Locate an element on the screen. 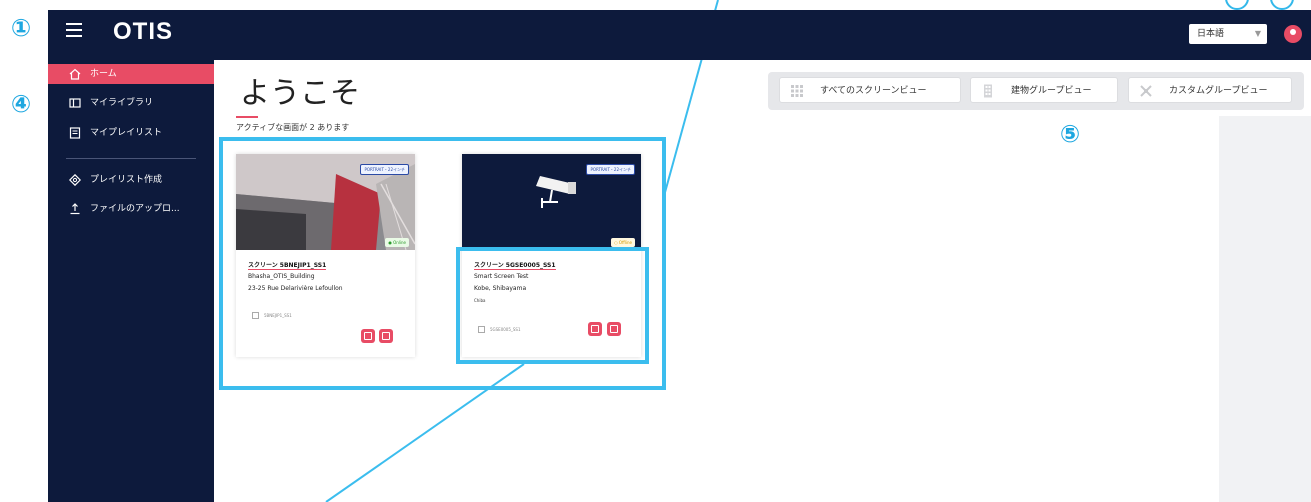  sidebar-divider is located at coordinates (131, 158).